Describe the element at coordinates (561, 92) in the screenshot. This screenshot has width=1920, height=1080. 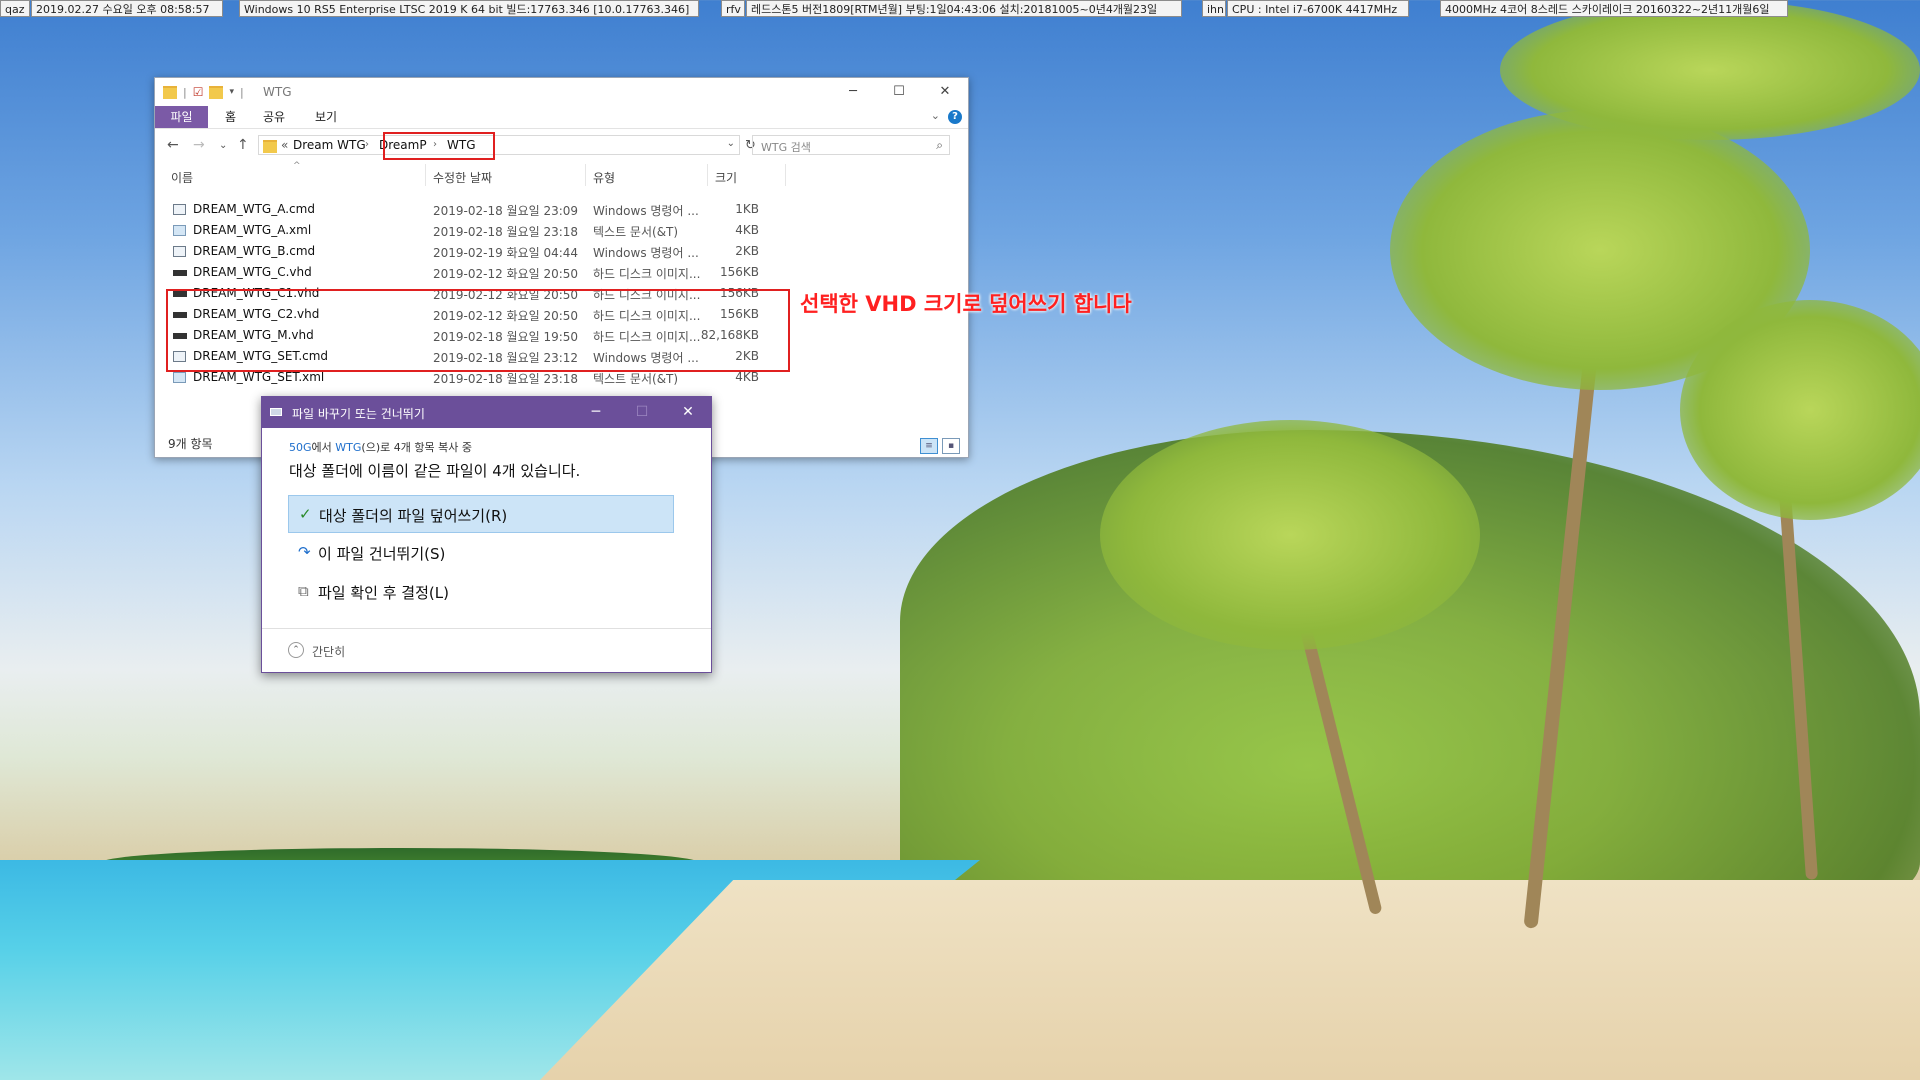
I see `explorer-titlebar: | ☑ ▾ | WTG ─ ☐ ✕` at that location.